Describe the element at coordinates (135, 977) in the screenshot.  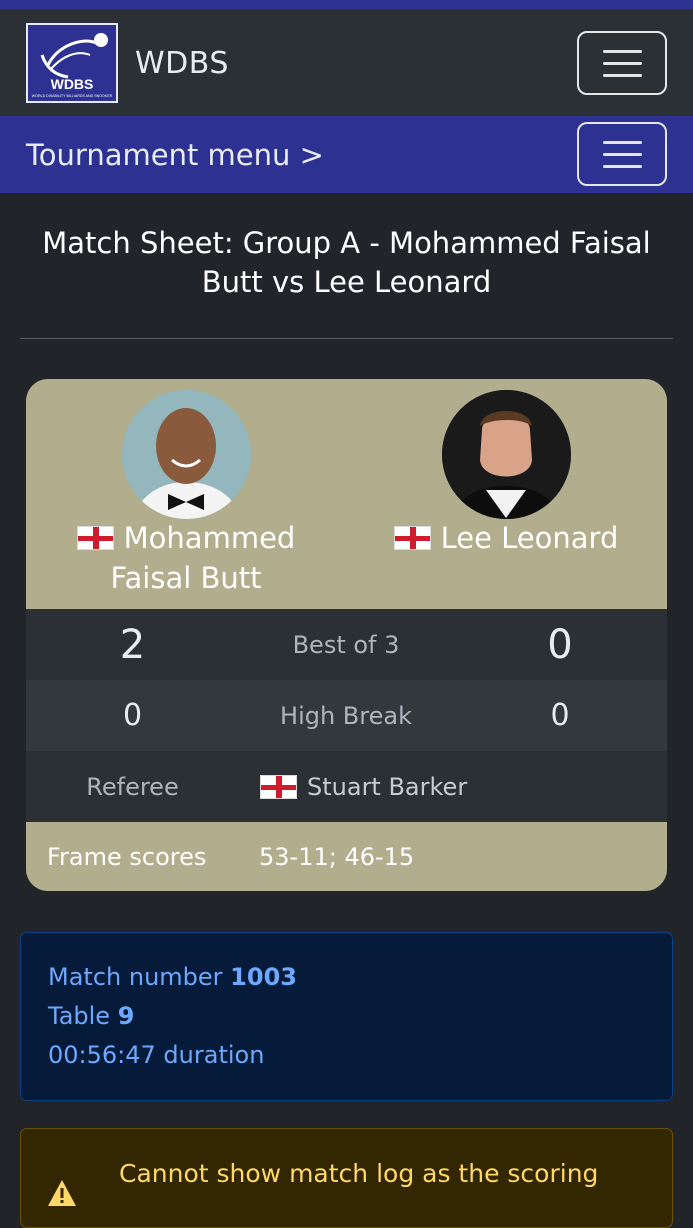
I see `match-number-label: Match number` at that location.